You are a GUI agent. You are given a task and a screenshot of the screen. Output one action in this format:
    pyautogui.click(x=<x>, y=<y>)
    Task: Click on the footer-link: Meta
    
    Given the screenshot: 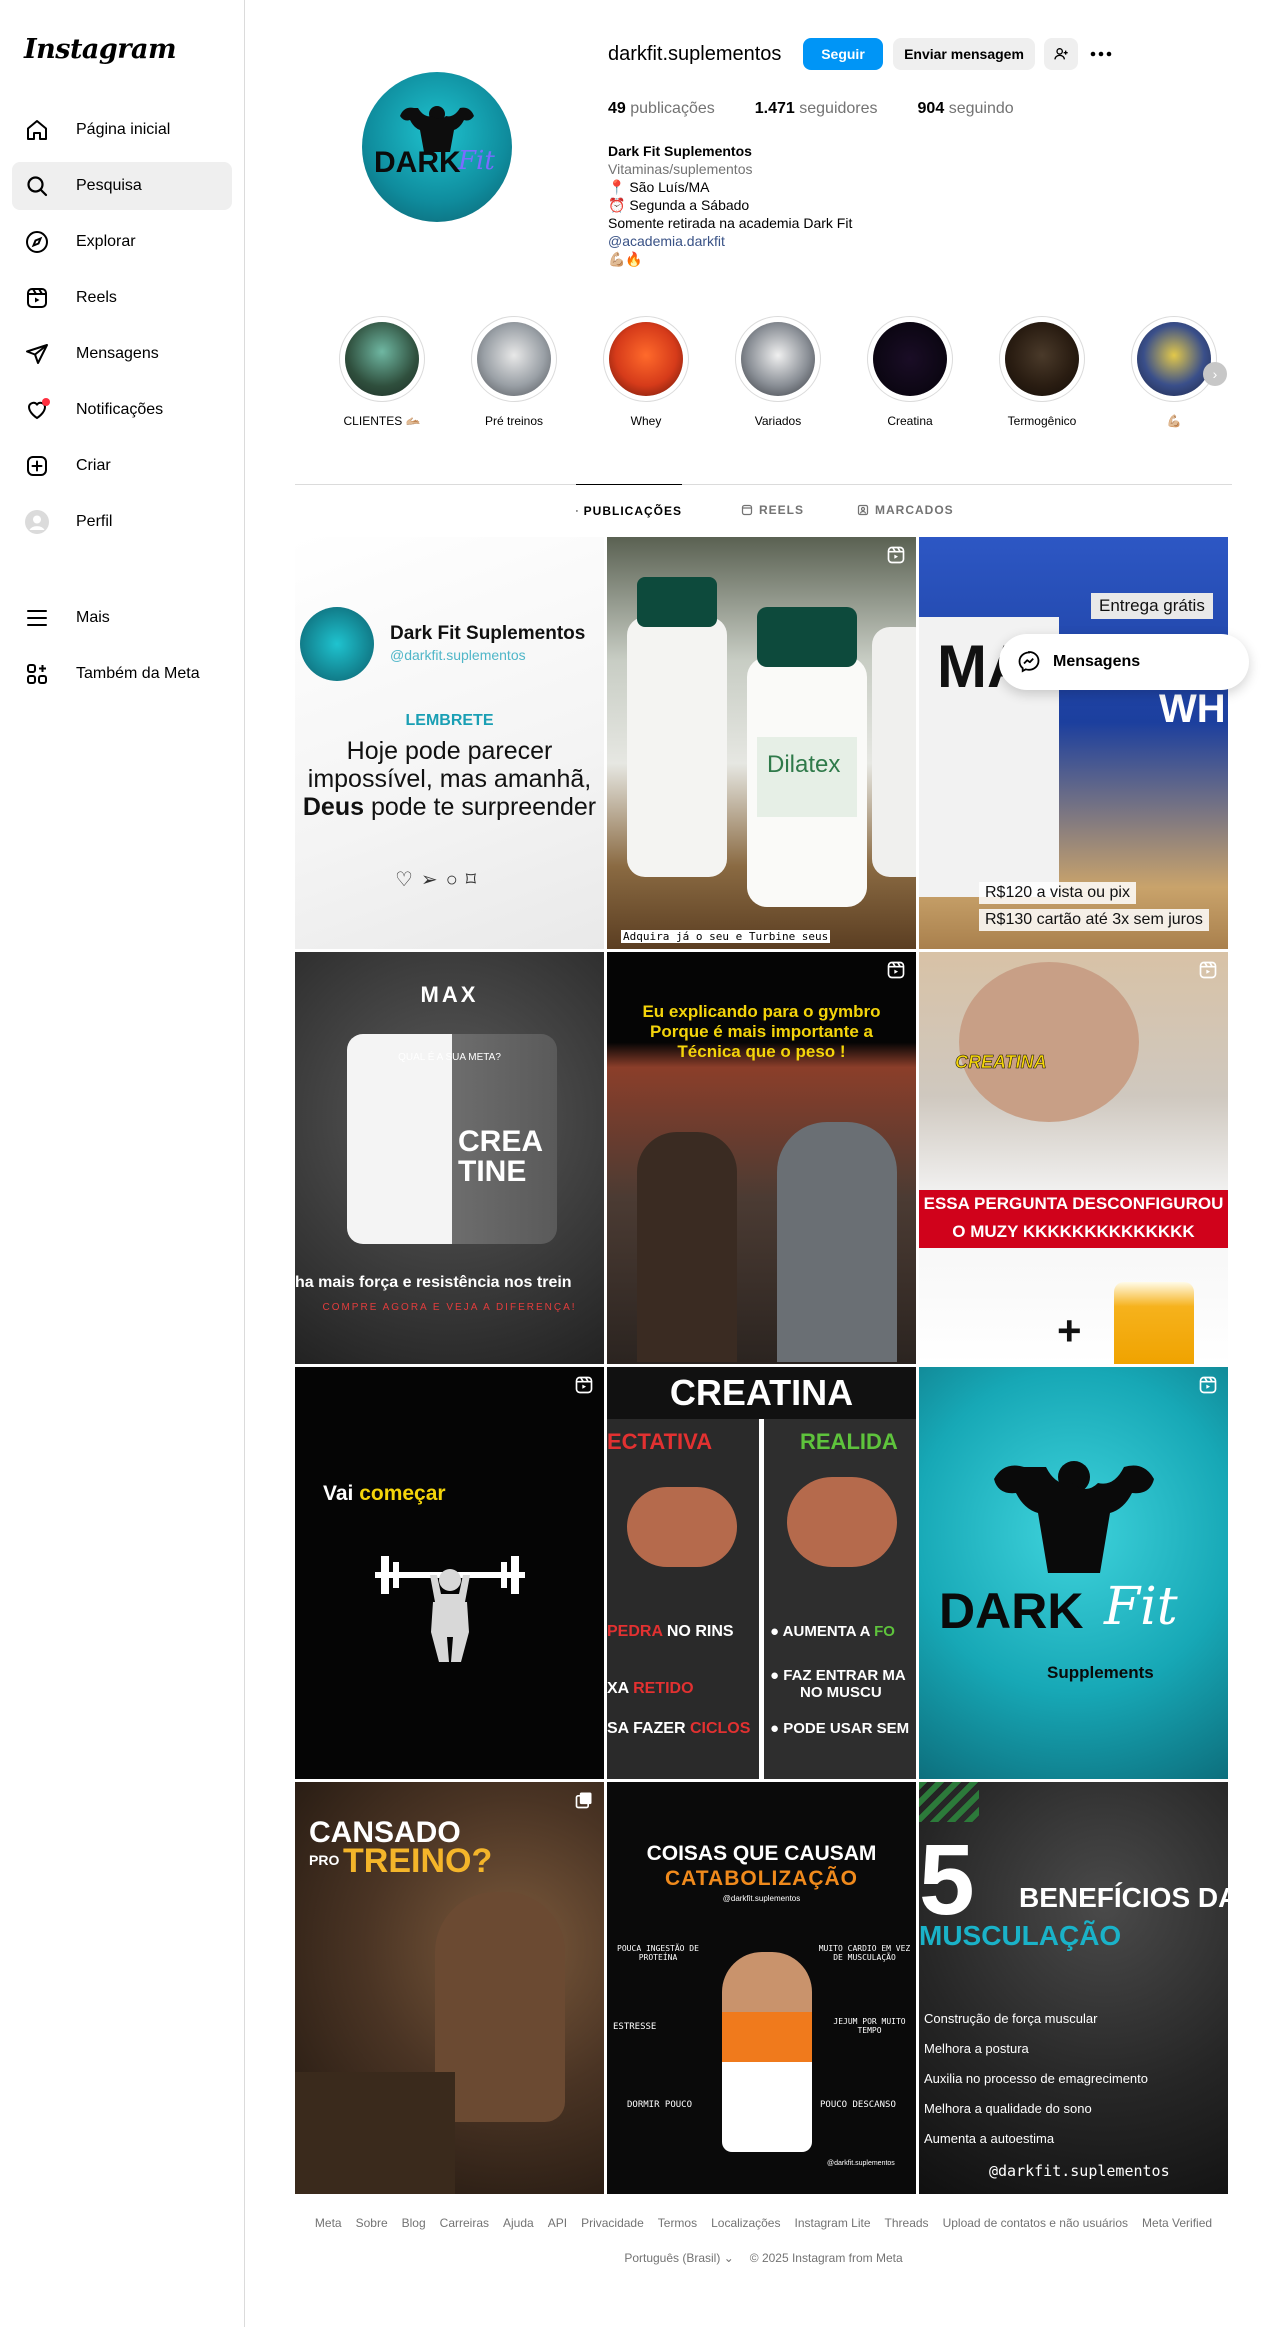 What is the action you would take?
    pyautogui.click(x=328, y=2223)
    